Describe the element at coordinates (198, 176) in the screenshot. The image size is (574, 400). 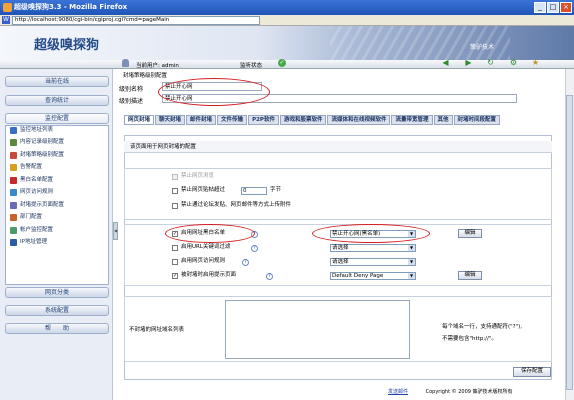
I see `disable-browse-label: 禁止网页浏览` at that location.